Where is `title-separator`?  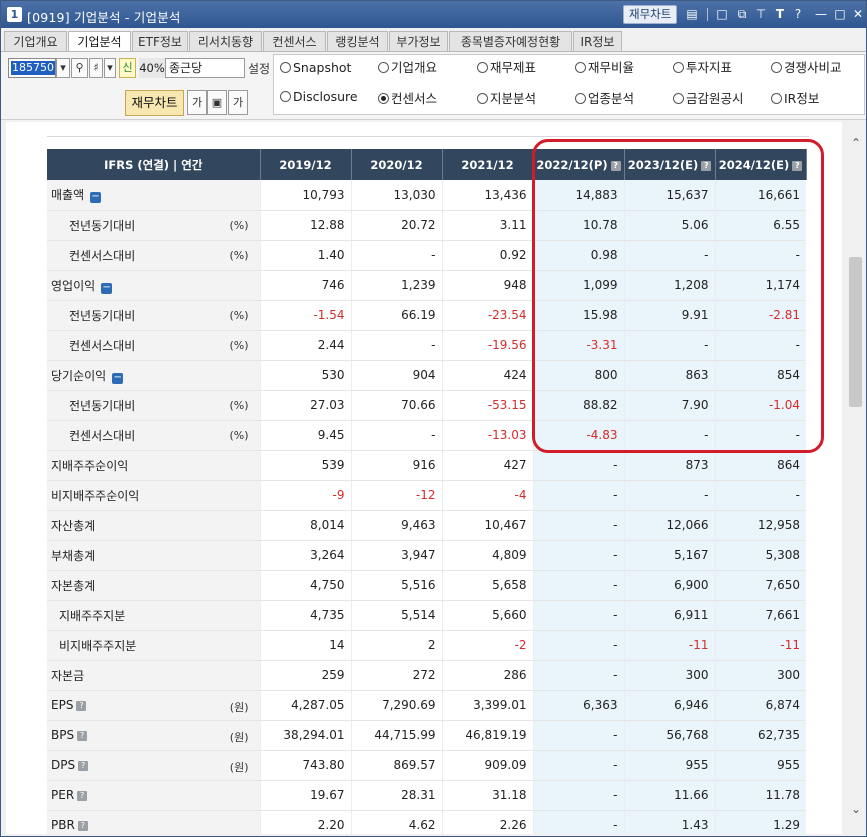
title-separator is located at coordinates (707, 14).